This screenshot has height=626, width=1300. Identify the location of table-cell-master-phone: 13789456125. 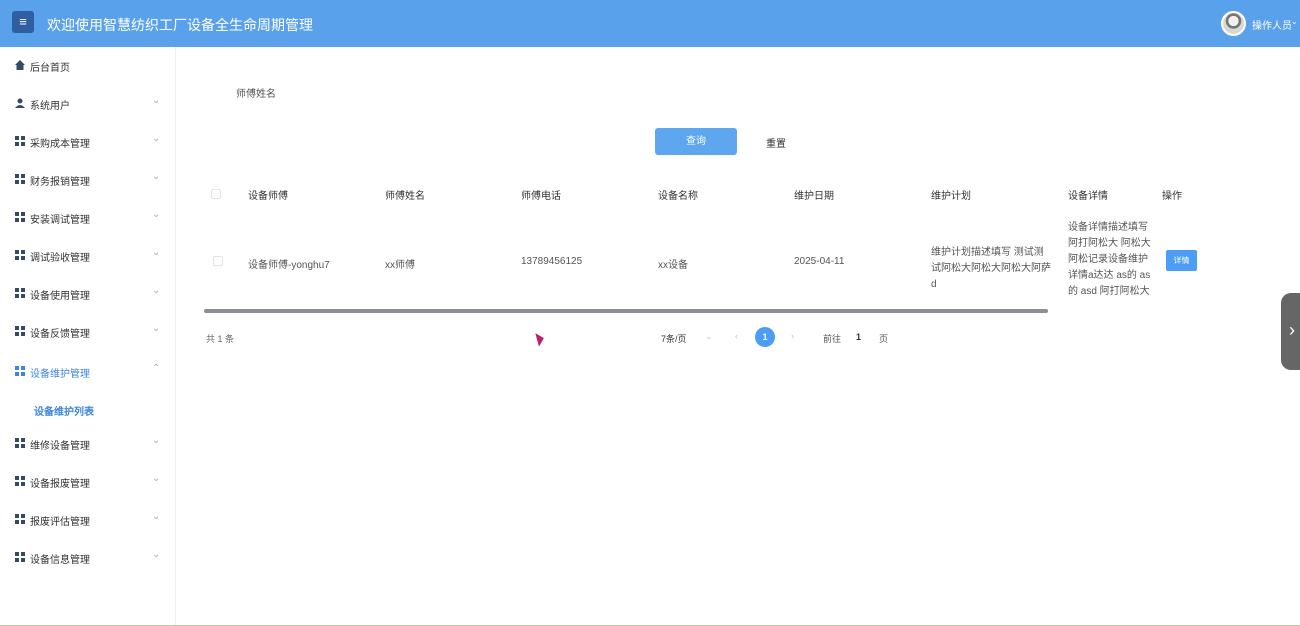
(552, 261).